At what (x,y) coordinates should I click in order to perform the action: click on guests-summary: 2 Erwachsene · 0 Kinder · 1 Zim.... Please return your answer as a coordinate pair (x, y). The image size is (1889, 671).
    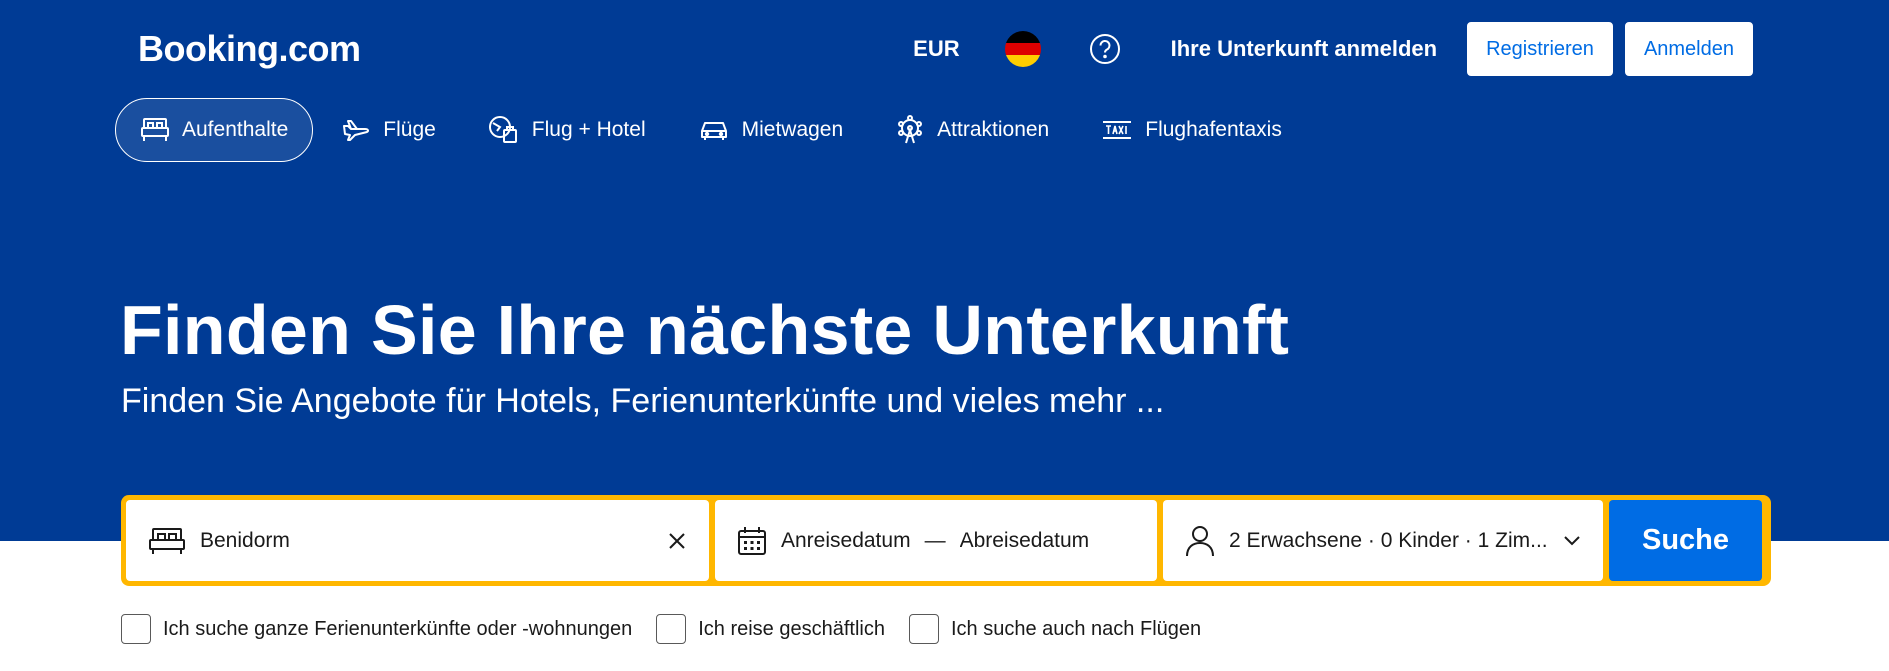
    Looking at the image, I should click on (1396, 541).